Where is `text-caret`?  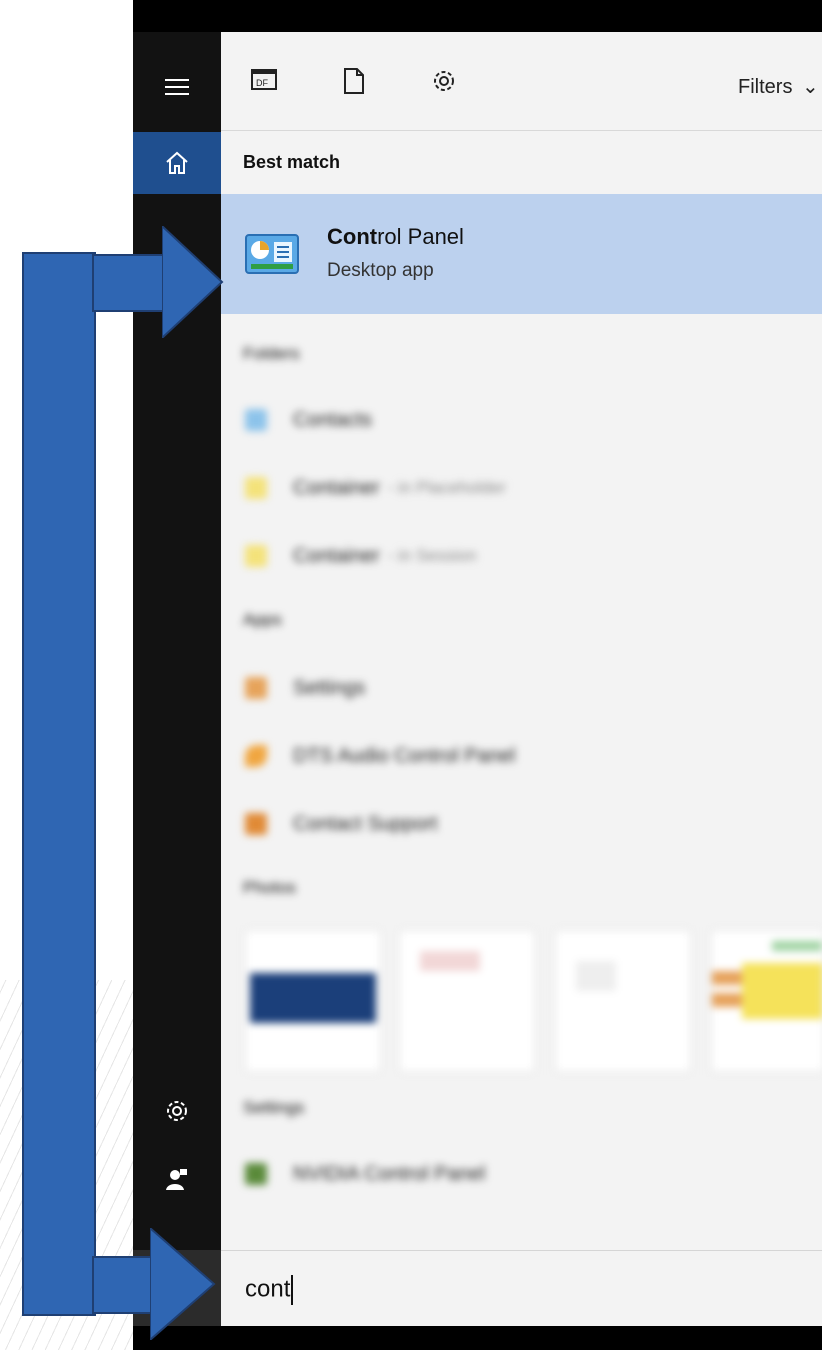 text-caret is located at coordinates (292, 1290).